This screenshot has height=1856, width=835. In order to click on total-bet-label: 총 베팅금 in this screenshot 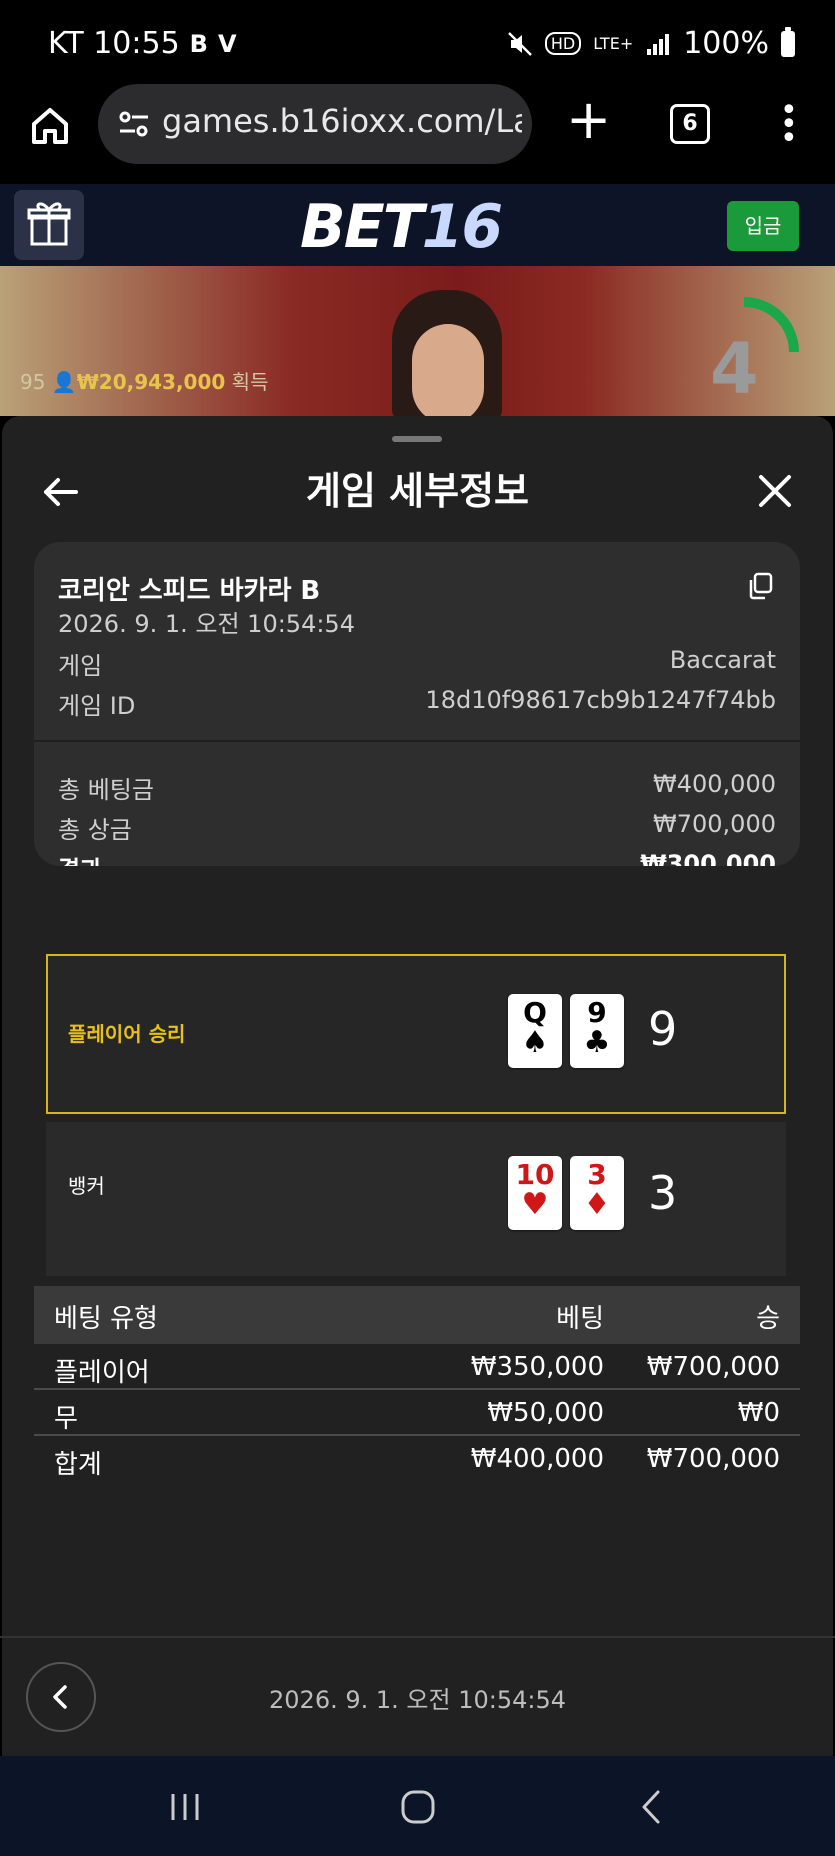, I will do `click(106, 790)`.